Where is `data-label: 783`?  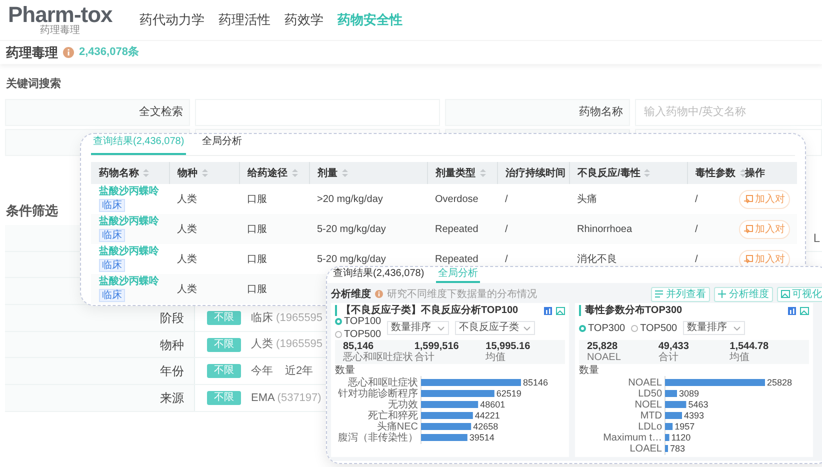
data-label: 783 is located at coordinates (678, 449).